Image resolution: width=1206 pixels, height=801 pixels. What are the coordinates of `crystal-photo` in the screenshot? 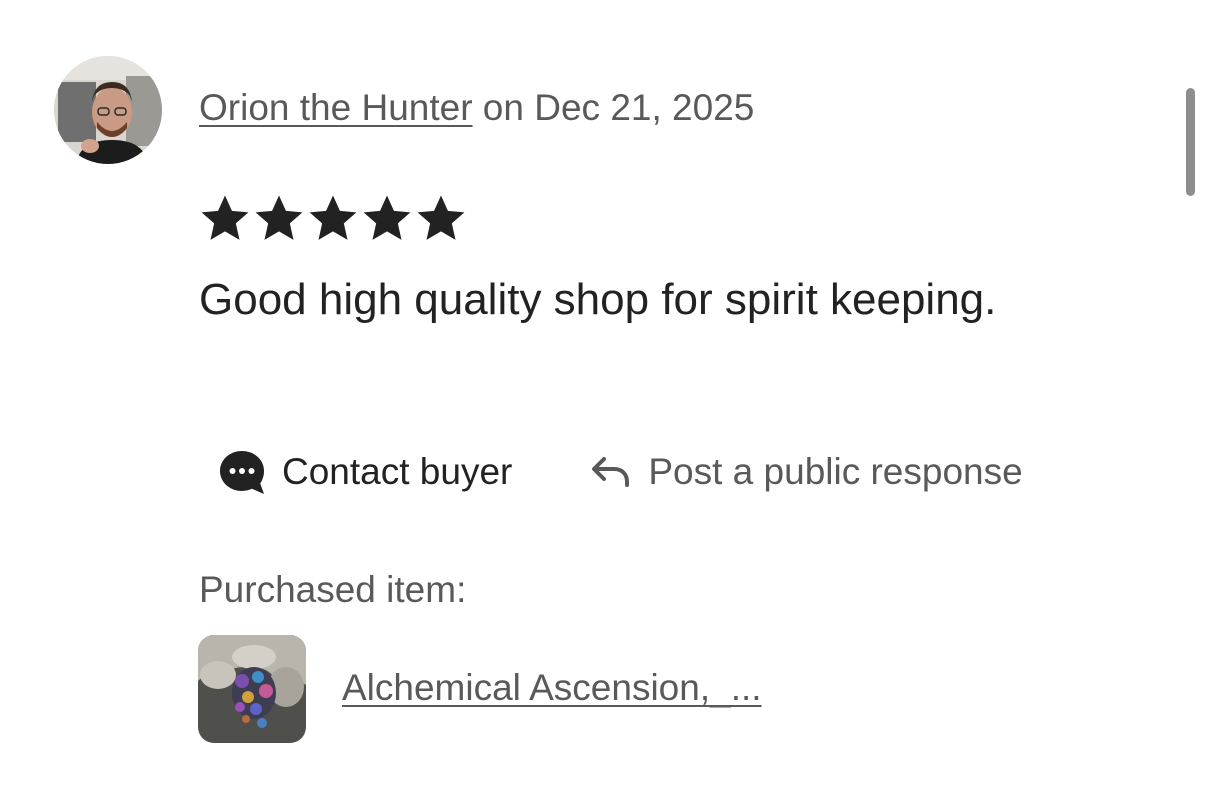 It's located at (252, 689).